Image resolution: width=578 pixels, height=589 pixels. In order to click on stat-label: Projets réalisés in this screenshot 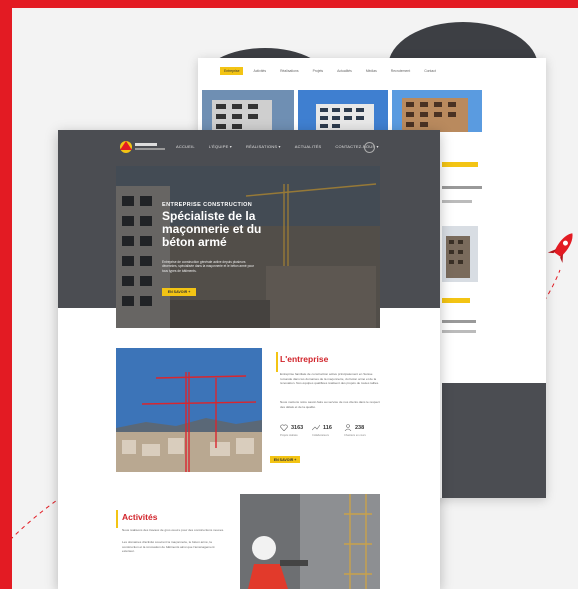, I will do `click(289, 435)`.